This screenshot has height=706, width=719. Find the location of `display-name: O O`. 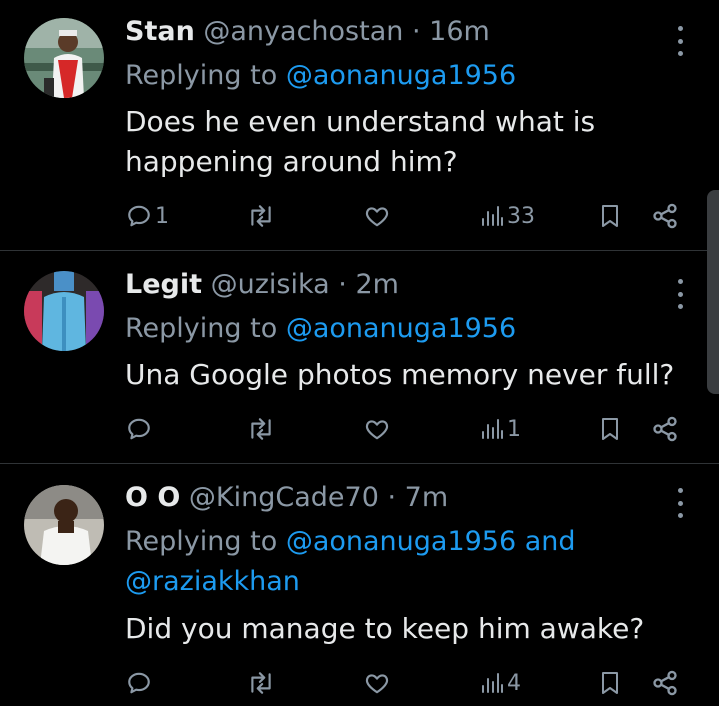

display-name: O O is located at coordinates (152, 497).